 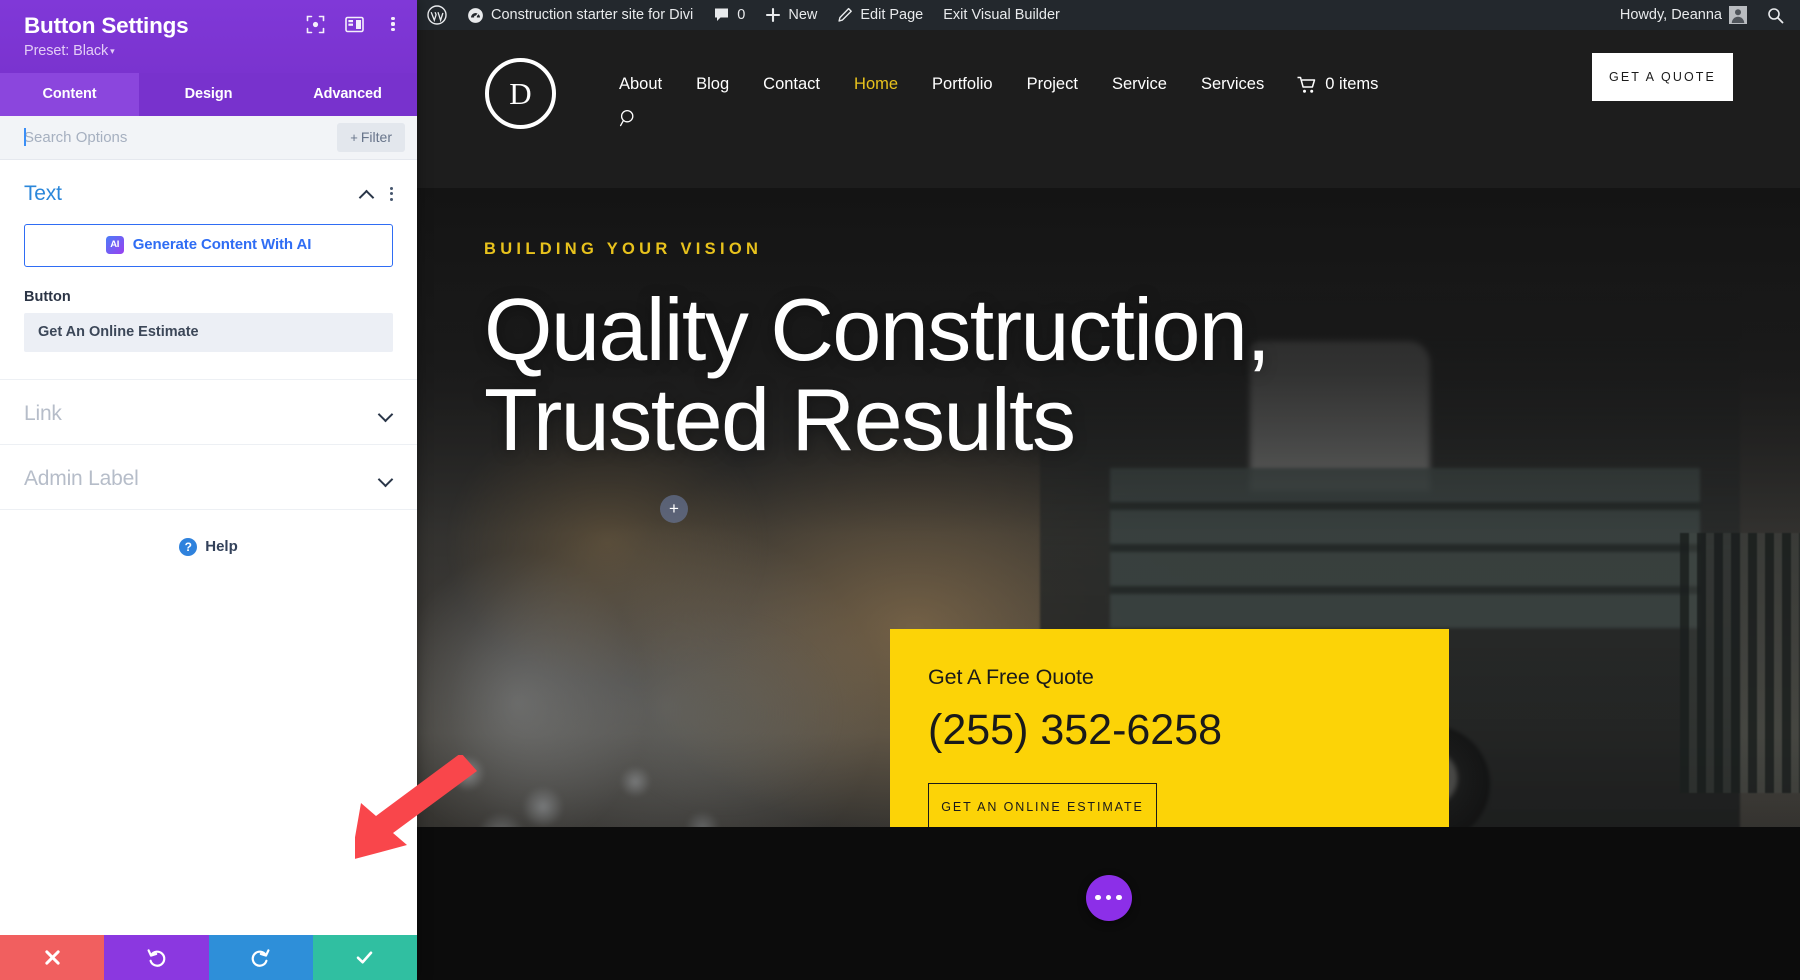 I want to click on wordpress-logo-menu, so click(x=437, y=15).